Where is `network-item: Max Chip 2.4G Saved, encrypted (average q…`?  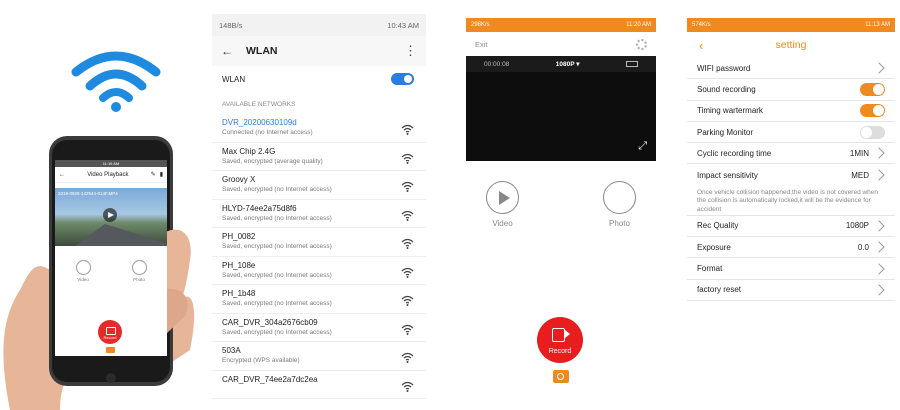 network-item: Max Chip 2.4G Saved, encrypted (average q… is located at coordinates (319, 157).